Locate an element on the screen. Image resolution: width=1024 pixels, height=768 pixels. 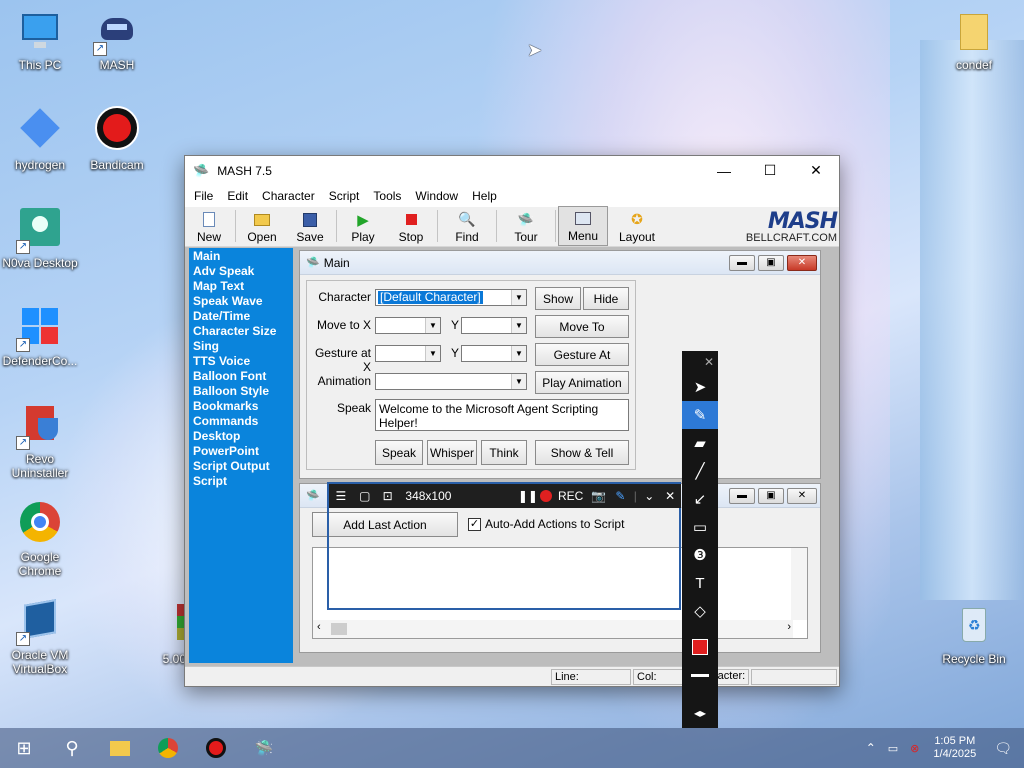
maximize-button: ☐ is located at coordinates (770, 170).